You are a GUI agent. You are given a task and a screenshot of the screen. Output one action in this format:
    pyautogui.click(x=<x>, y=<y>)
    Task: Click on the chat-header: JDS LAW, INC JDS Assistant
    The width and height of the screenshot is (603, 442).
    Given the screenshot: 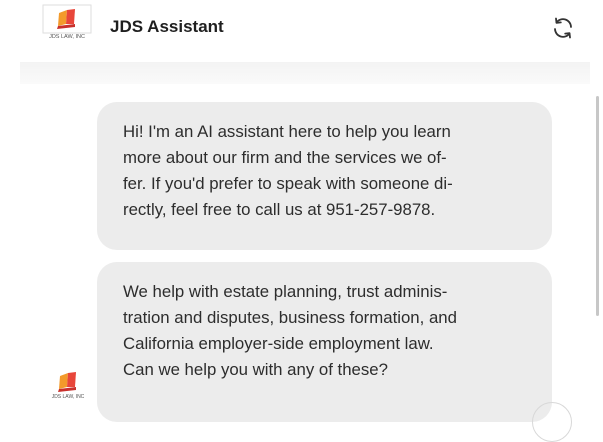 What is the action you would take?
    pyautogui.click(x=301, y=31)
    